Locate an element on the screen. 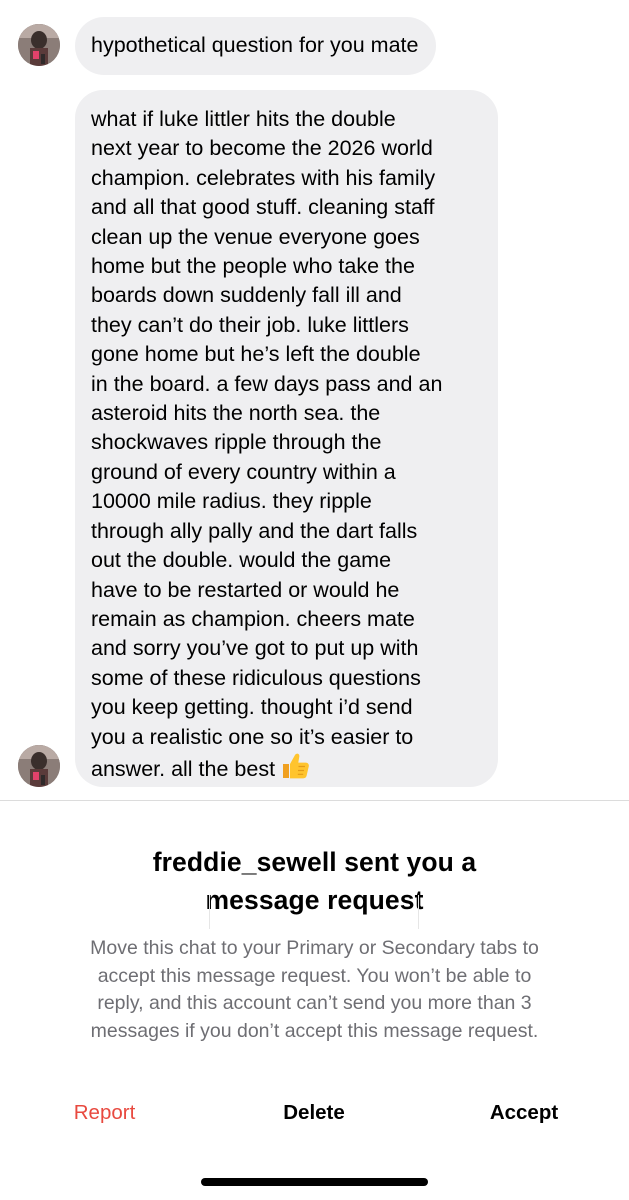 This screenshot has width=629, height=1200. message-line-text: answer. all the best is located at coordinates (183, 768).